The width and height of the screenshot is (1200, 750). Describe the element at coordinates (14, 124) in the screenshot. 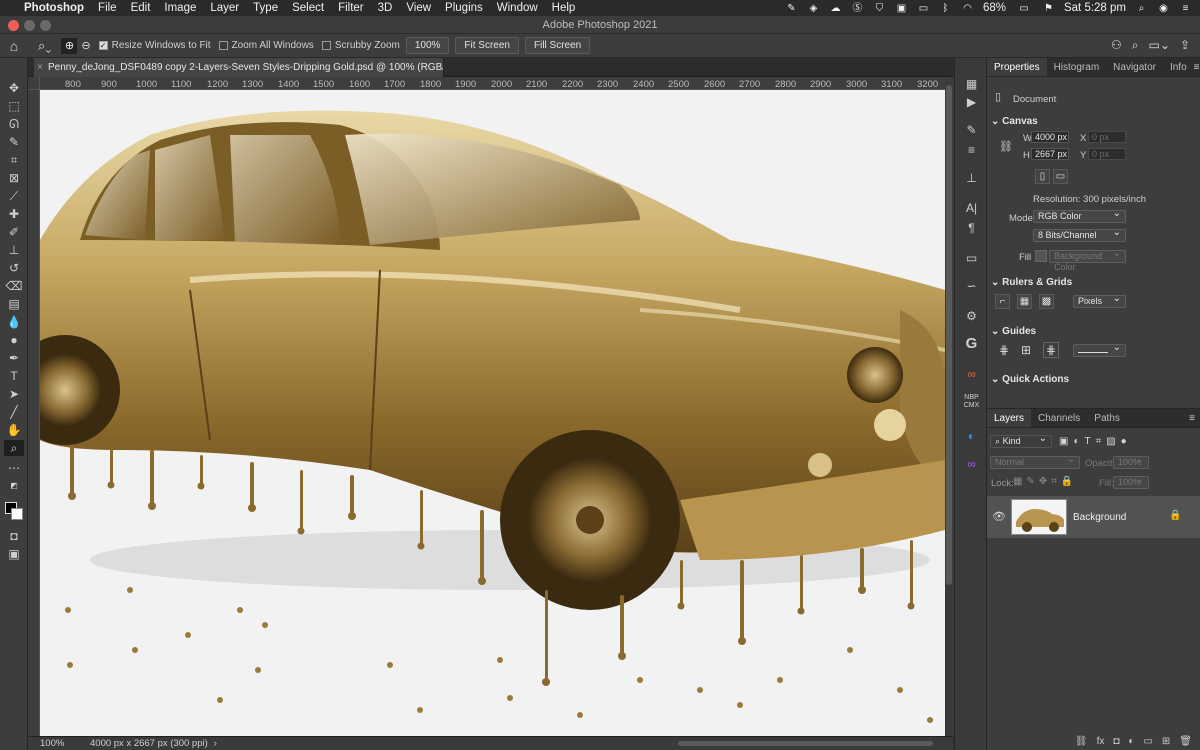

I see `lasso-tool-icon: ᘏ` at that location.